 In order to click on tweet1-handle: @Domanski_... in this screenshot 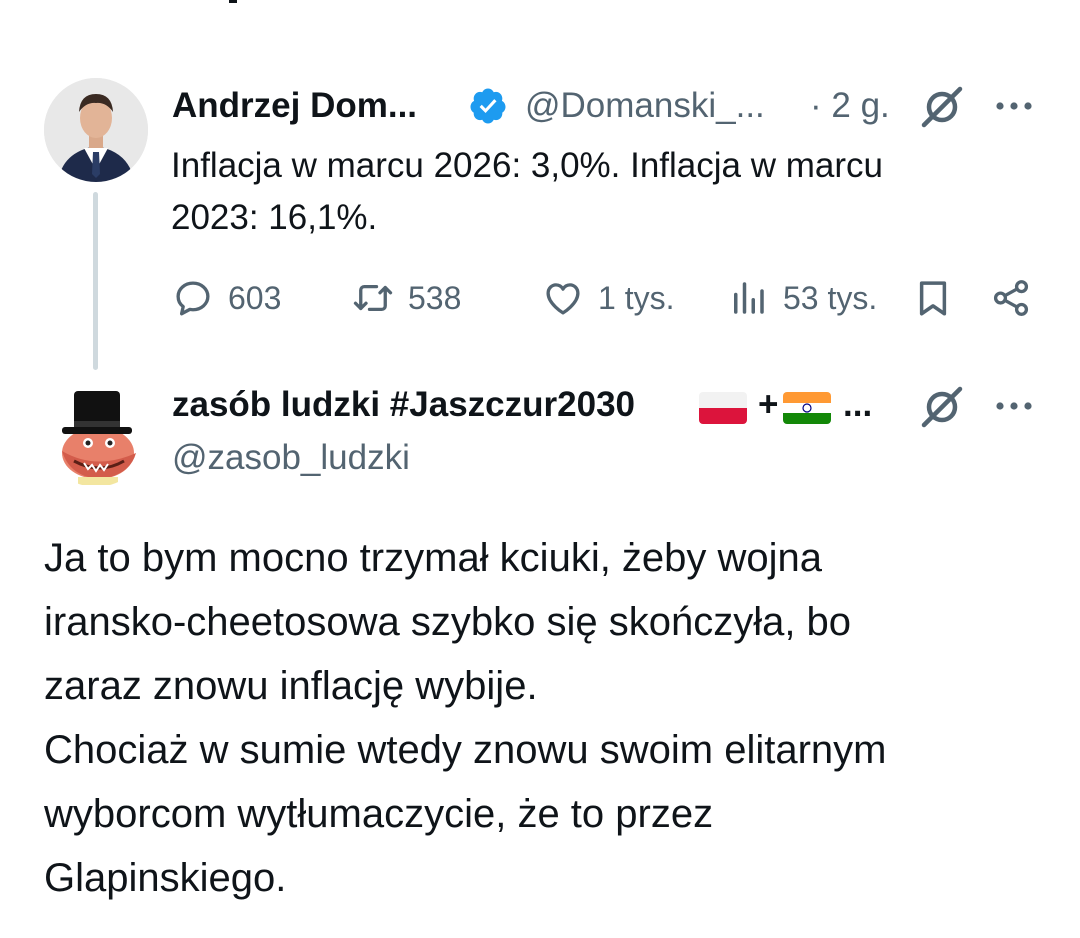, I will do `click(645, 106)`.